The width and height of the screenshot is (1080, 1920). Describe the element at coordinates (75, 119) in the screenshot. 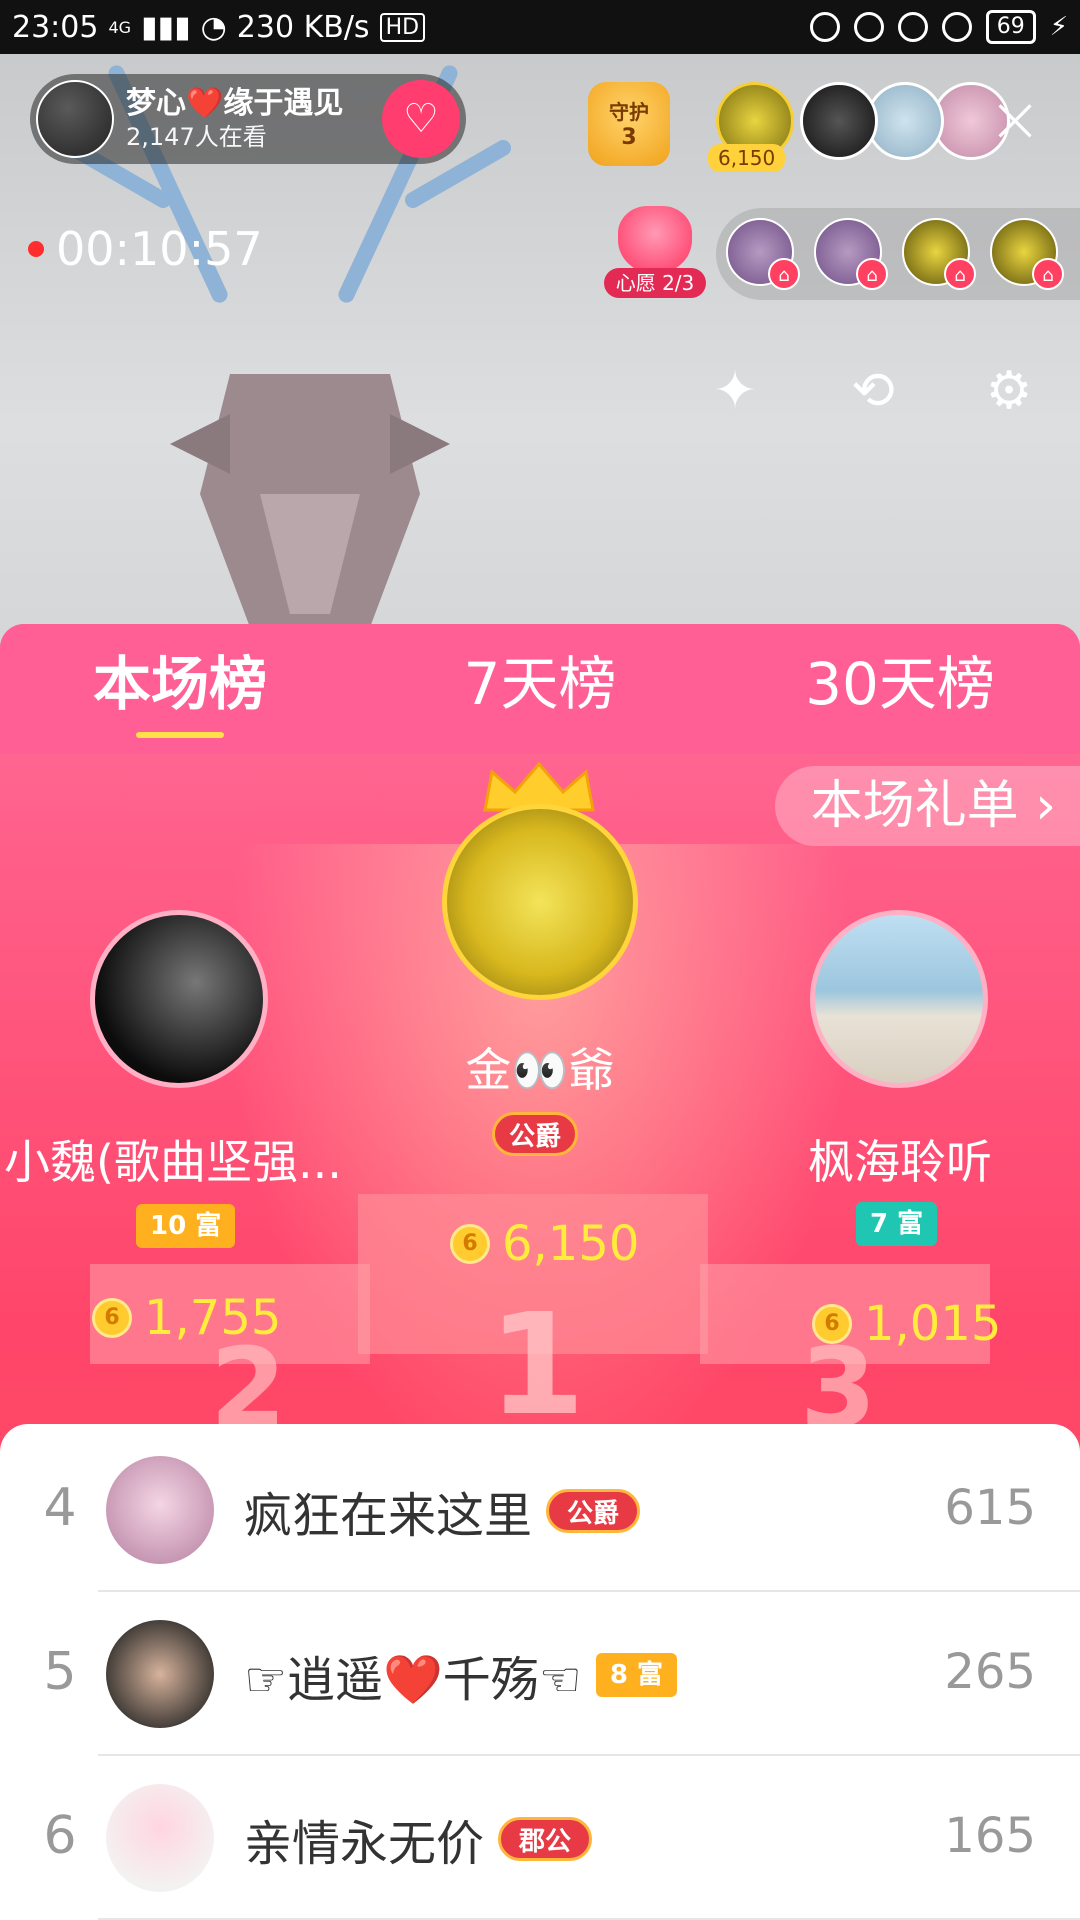

I see `host-avatar` at that location.